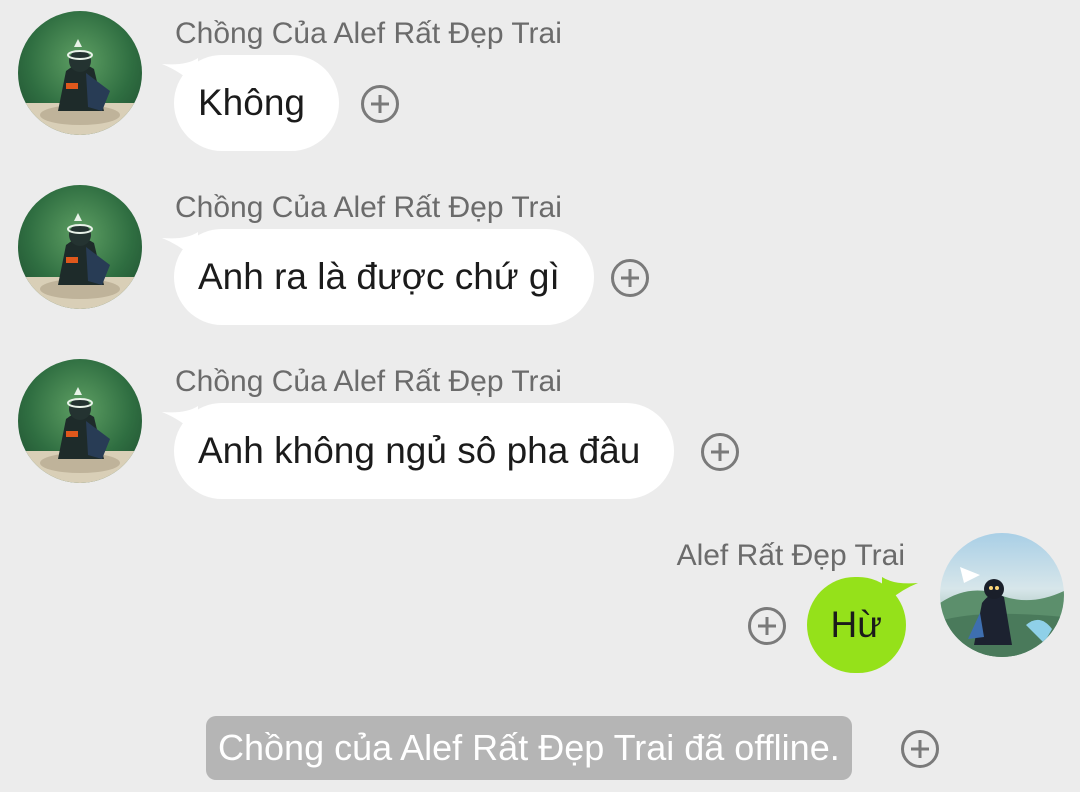 The height and width of the screenshot is (792, 1080). Describe the element at coordinates (1002, 595) in the screenshot. I see `user-avatar` at that location.